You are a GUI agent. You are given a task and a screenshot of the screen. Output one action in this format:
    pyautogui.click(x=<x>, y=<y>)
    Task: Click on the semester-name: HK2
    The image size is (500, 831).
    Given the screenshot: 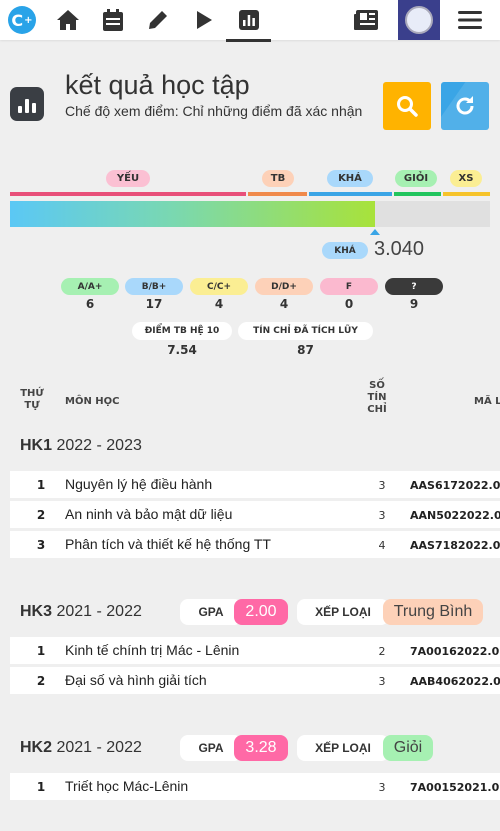 What is the action you would take?
    pyautogui.click(x=36, y=747)
    